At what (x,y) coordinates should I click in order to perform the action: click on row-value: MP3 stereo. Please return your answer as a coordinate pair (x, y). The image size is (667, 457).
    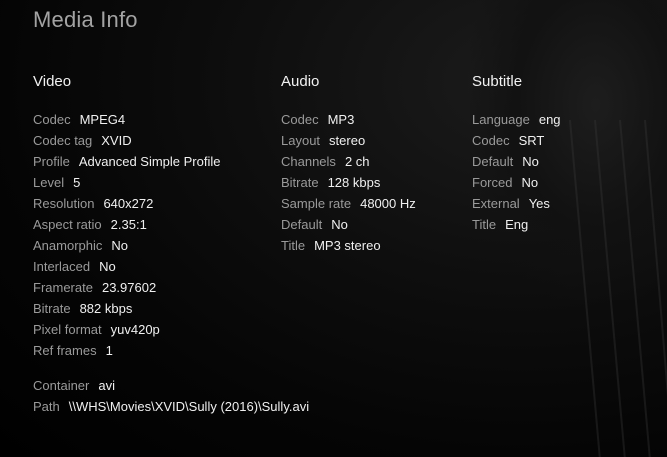
    Looking at the image, I should click on (347, 245).